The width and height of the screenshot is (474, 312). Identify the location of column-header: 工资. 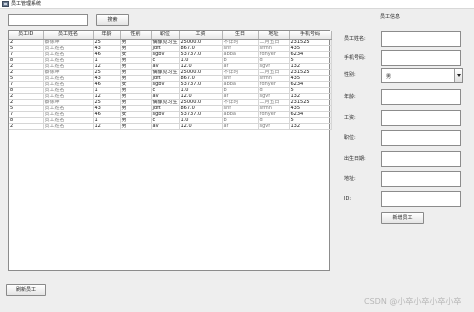
(201, 35).